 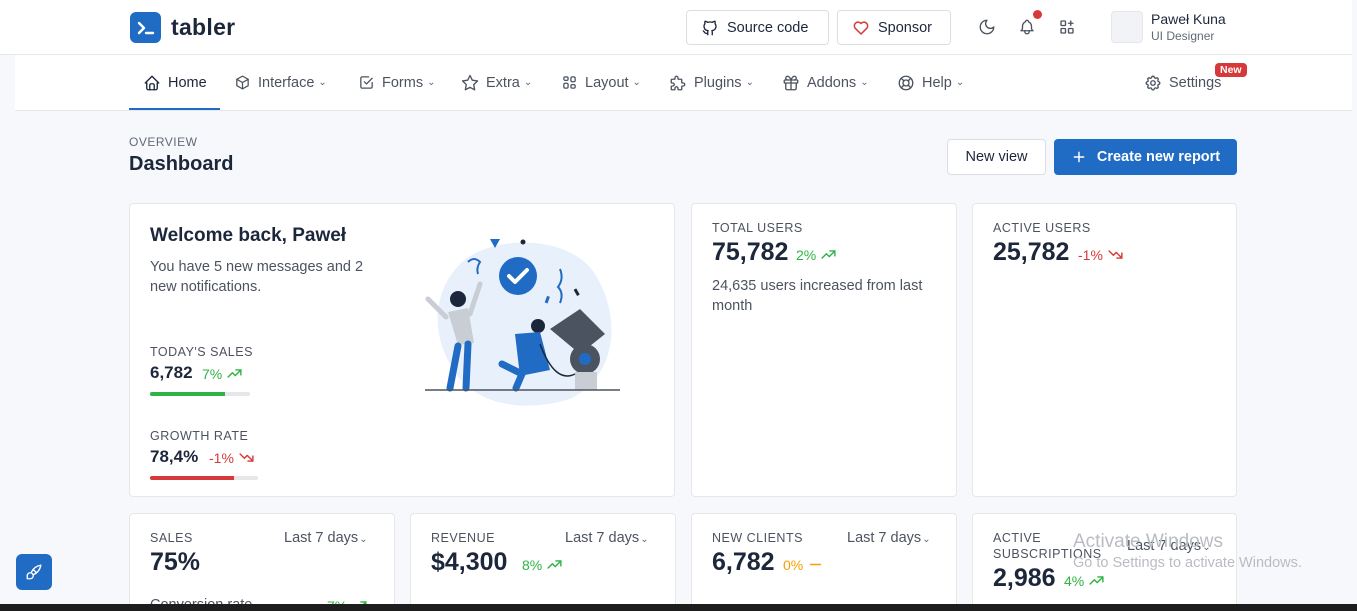 I want to click on nav-label-home: Home, so click(x=187, y=82).